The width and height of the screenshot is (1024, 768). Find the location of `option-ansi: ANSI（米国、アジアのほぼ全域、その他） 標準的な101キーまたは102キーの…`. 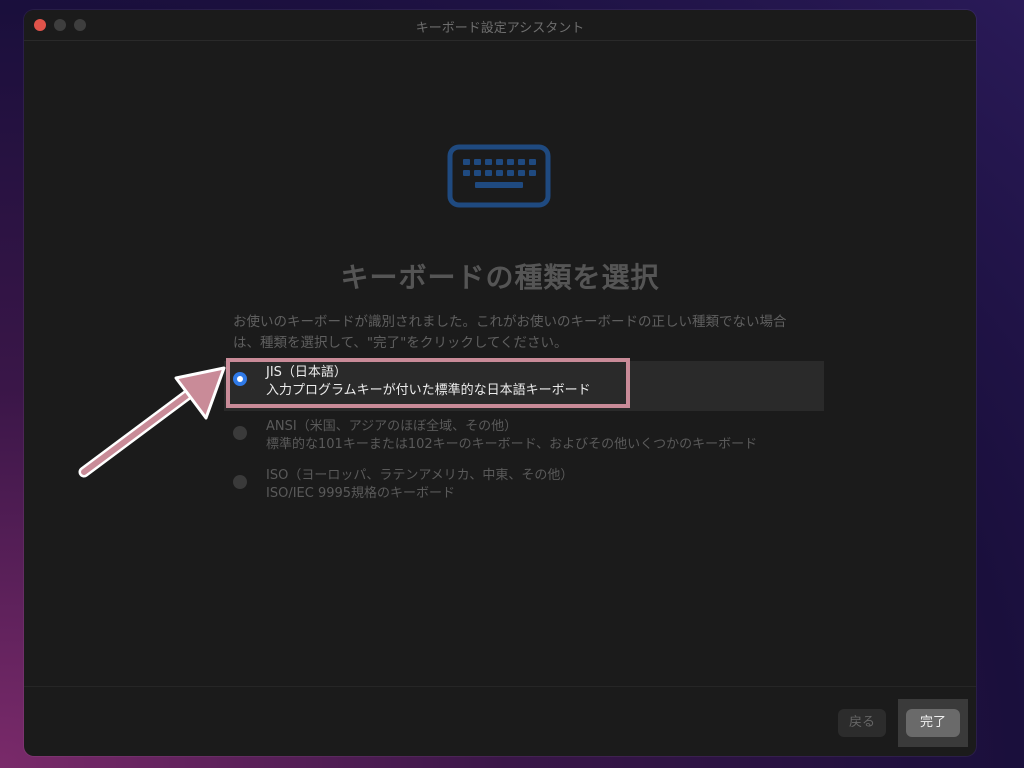

option-ansi: ANSI（米国、アジアのほぼ全域、その他） 標準的な101キーまたは102キーの… is located at coordinates (524, 440).